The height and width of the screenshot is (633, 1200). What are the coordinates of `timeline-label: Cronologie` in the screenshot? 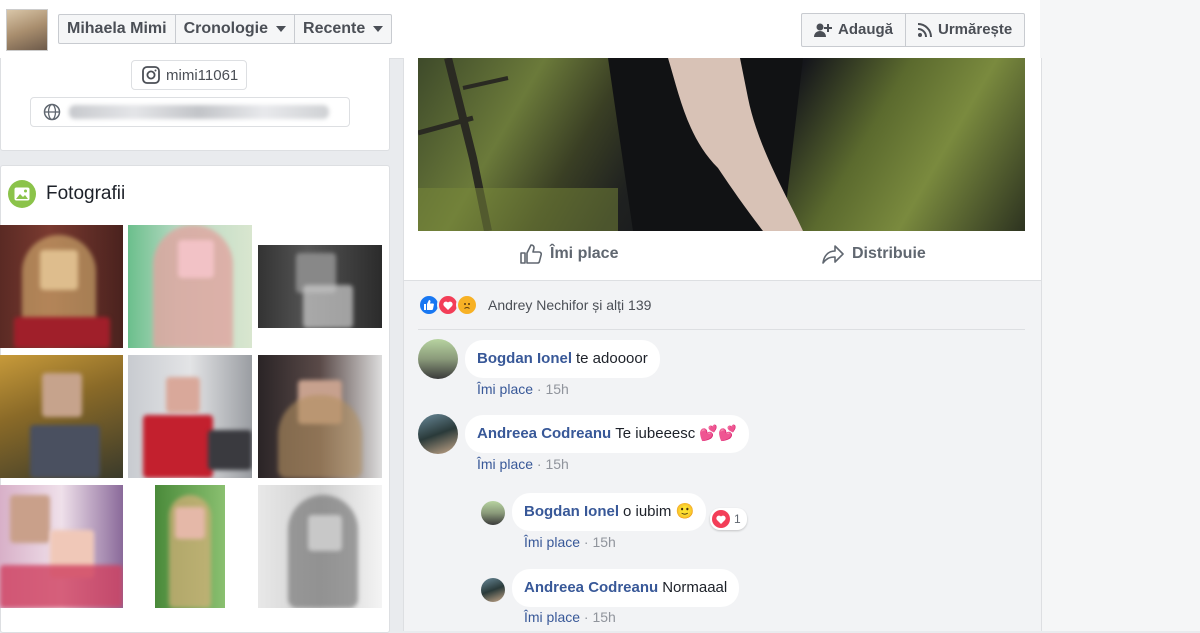 It's located at (226, 28).